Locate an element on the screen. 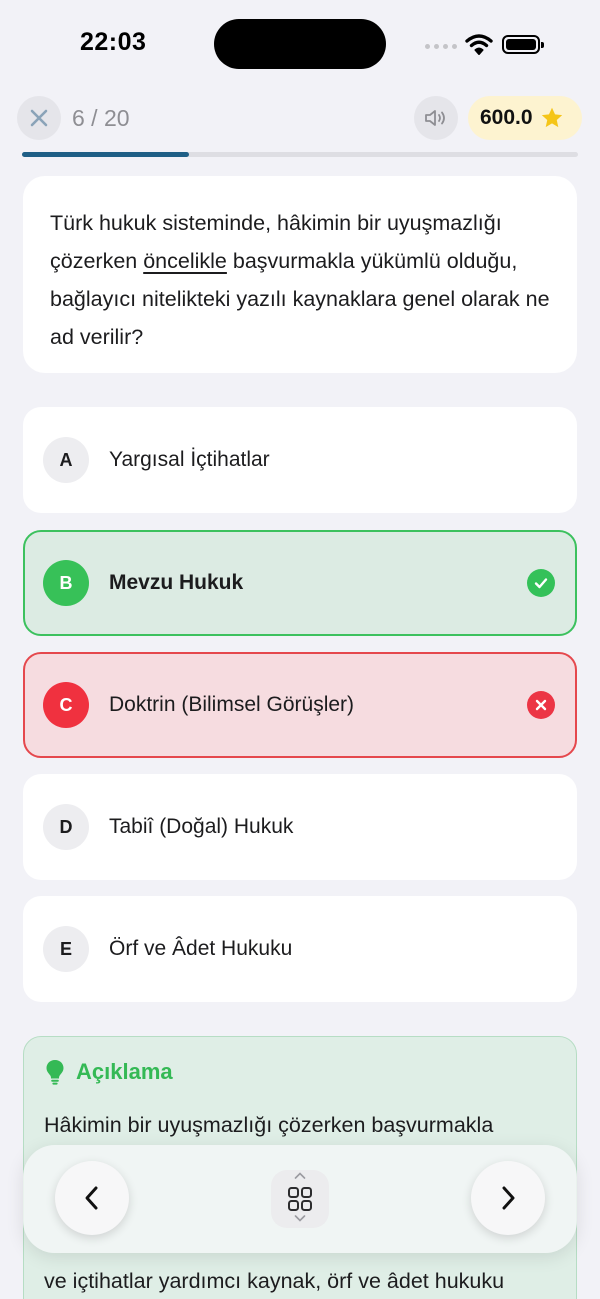  dynamic-island is located at coordinates (300, 44).